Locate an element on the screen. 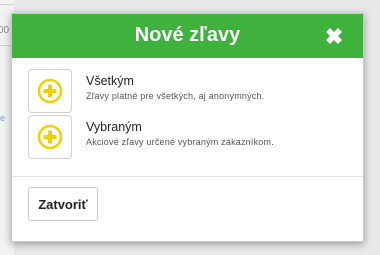  background-partial-text: 00 is located at coordinates (5, 30).